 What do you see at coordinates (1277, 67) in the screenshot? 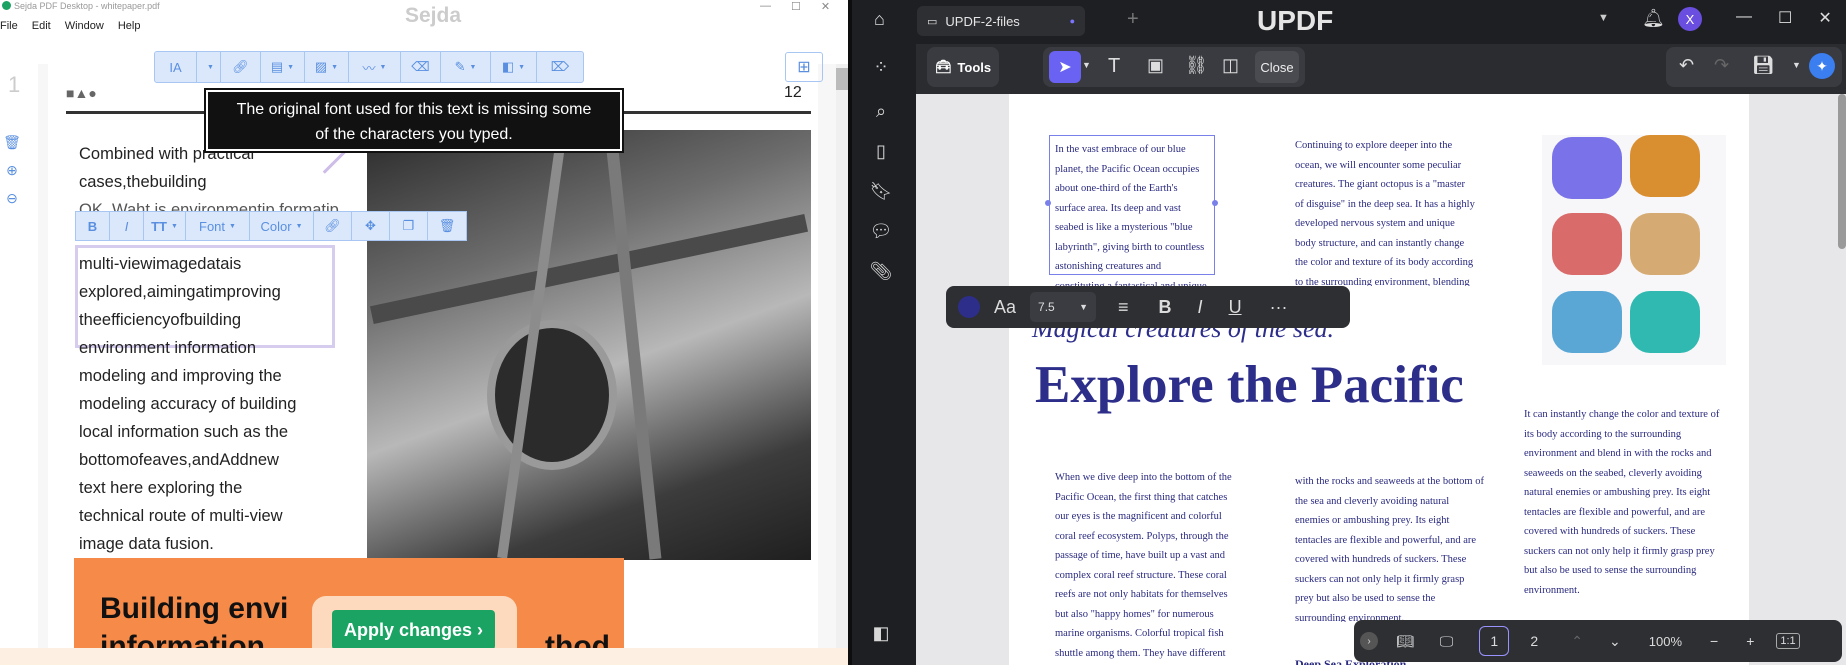
I see `close-edit-button: Close` at bounding box center [1277, 67].